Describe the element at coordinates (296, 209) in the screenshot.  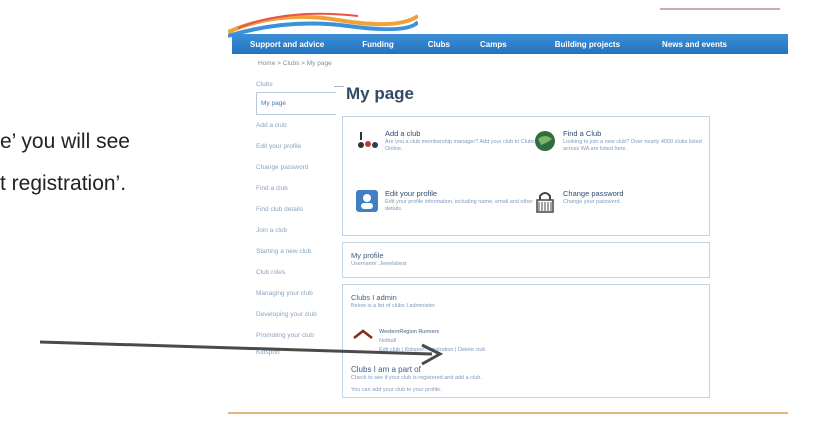
I see `sidebar-item-find-club-details: Find club details` at that location.